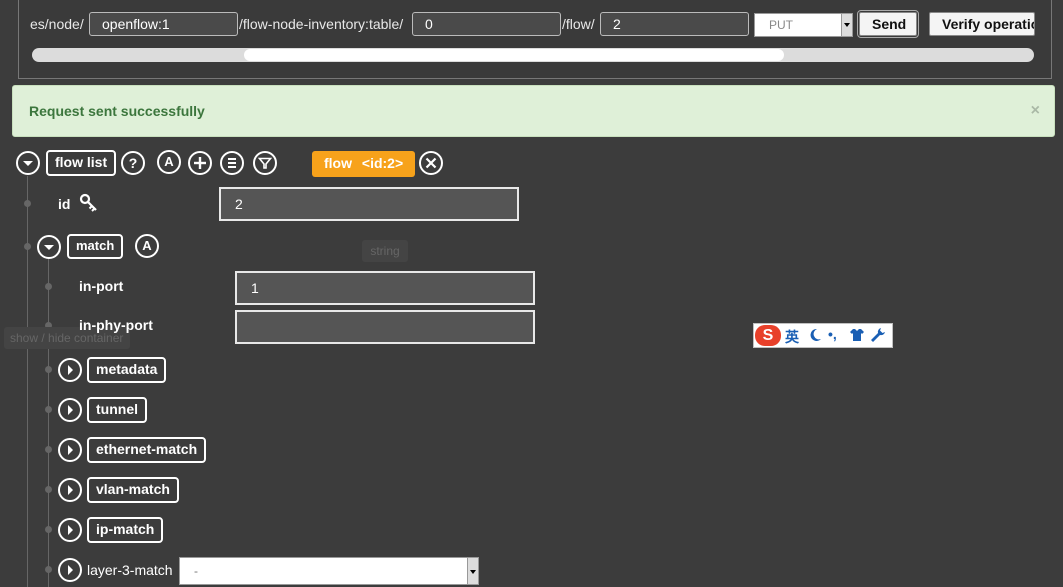 The image size is (1063, 587). What do you see at coordinates (232, 163) in the screenshot?
I see `list-icon` at bounding box center [232, 163].